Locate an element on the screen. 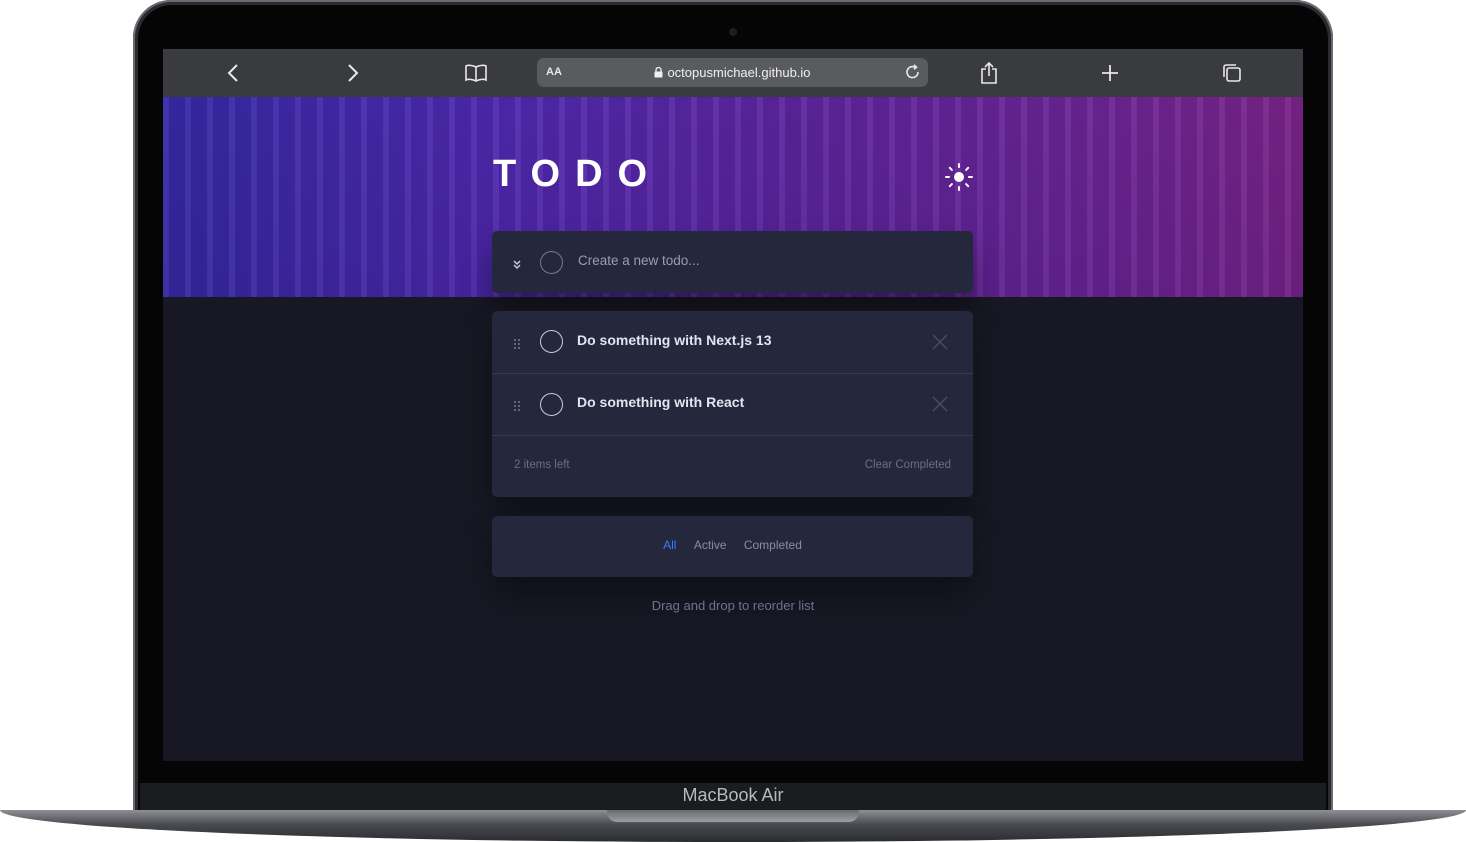 This screenshot has width=1466, height=842. filter-tabs: All Active Completed is located at coordinates (732, 545).